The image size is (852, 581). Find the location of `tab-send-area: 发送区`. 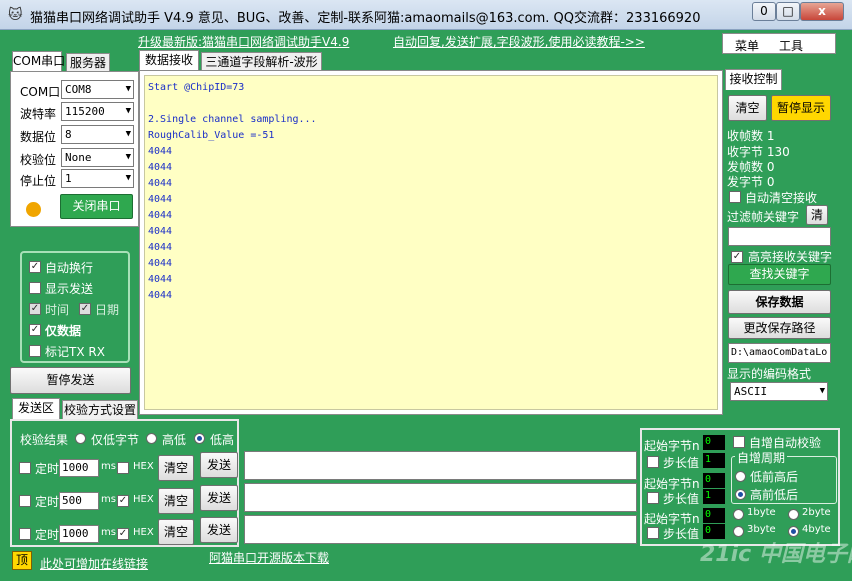

tab-send-area: 发送区 is located at coordinates (36, 408).